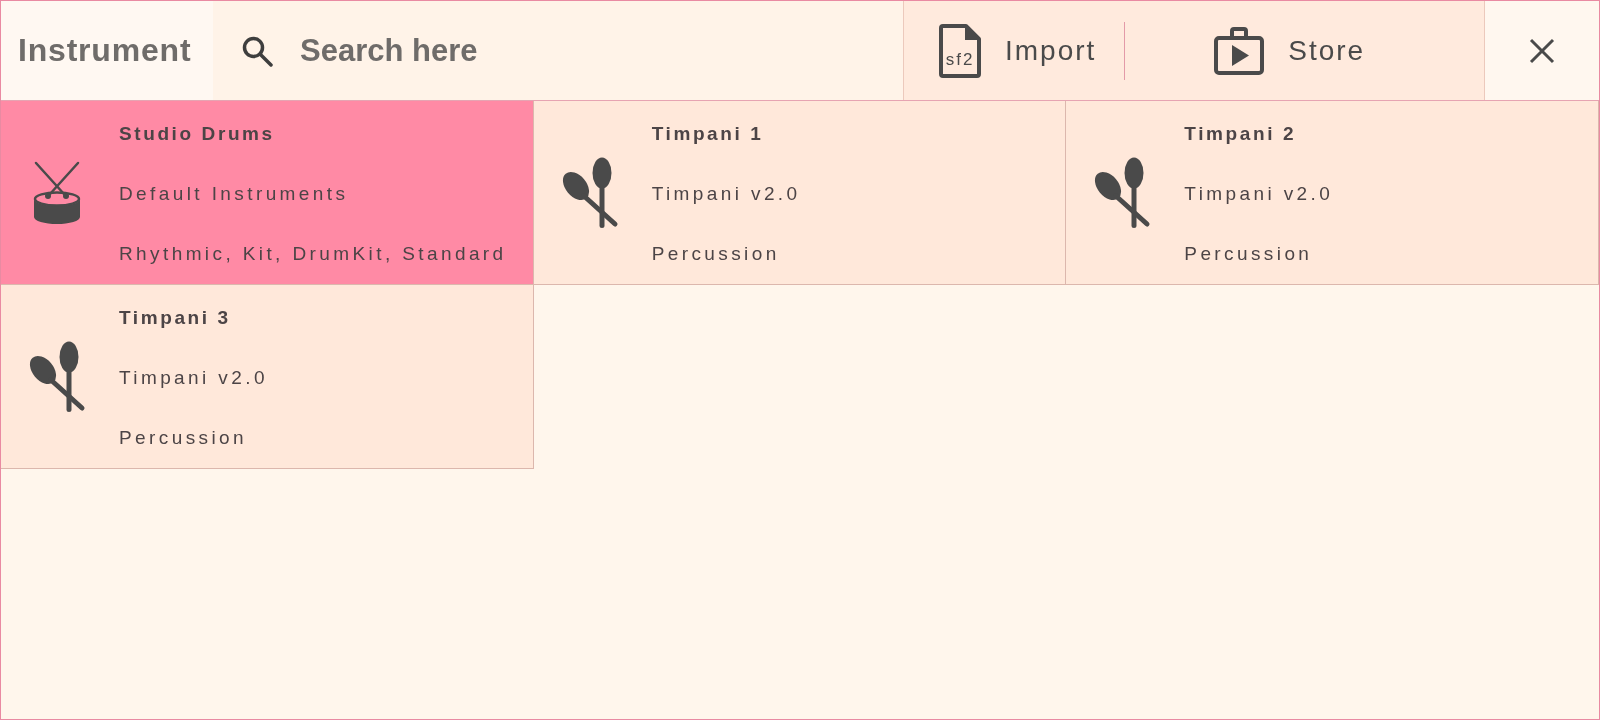 This screenshot has width=1600, height=720. What do you see at coordinates (1304, 50) in the screenshot?
I see `store-button: Store` at bounding box center [1304, 50].